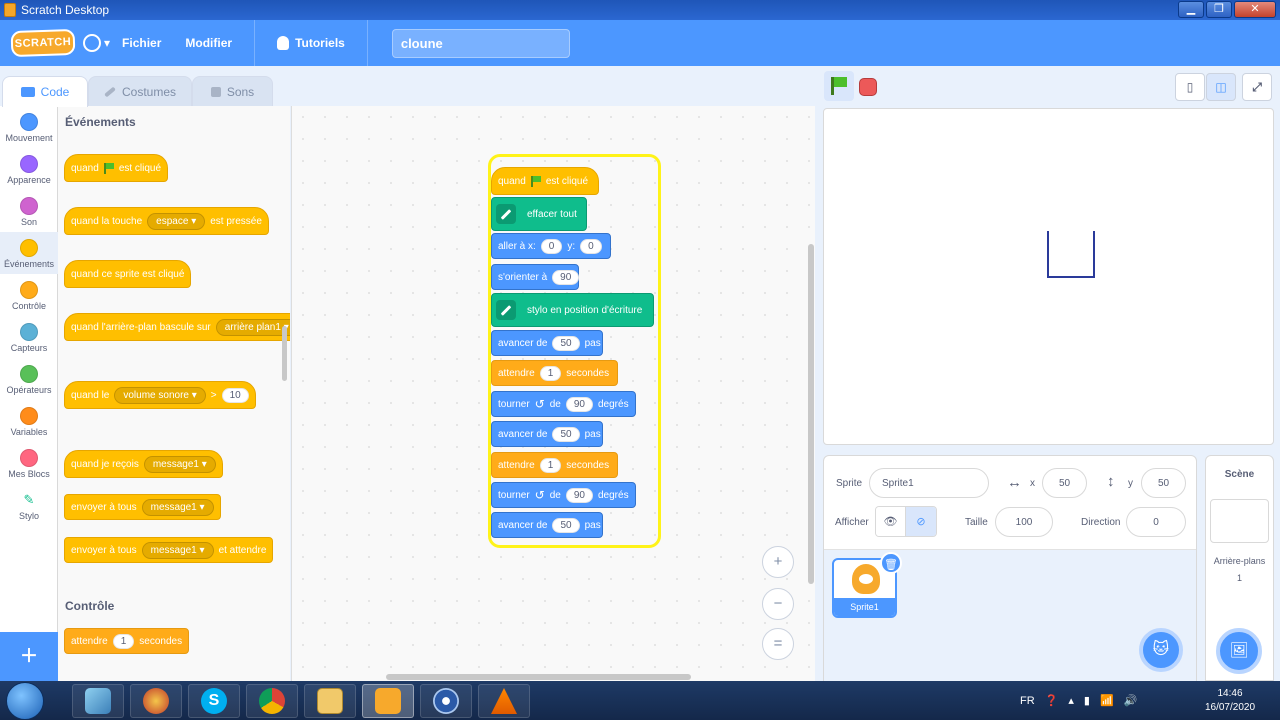  Describe the element at coordinates (778, 562) in the screenshot. I see `zoom-in-button: +` at that location.